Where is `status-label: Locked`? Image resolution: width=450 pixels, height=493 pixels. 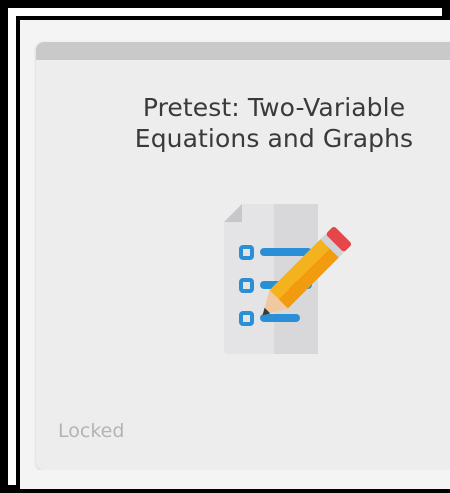
status-label: Locked is located at coordinates (91, 431).